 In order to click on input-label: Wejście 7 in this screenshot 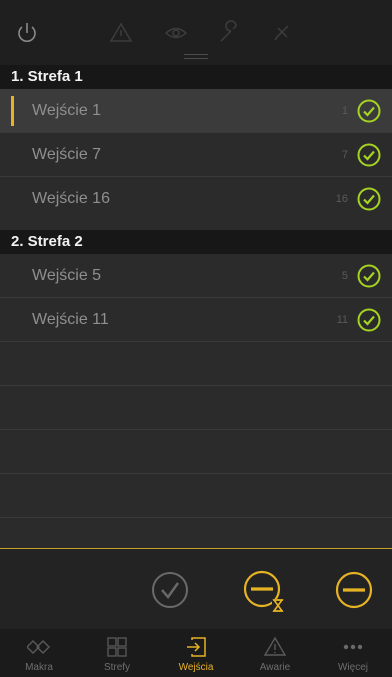, I will do `click(67, 154)`.